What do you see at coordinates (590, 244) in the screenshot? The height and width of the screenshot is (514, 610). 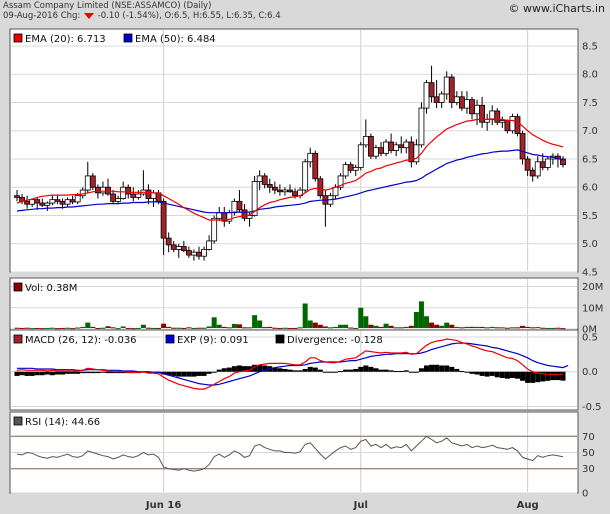 I see `price-tick-label: 5.0` at bounding box center [590, 244].